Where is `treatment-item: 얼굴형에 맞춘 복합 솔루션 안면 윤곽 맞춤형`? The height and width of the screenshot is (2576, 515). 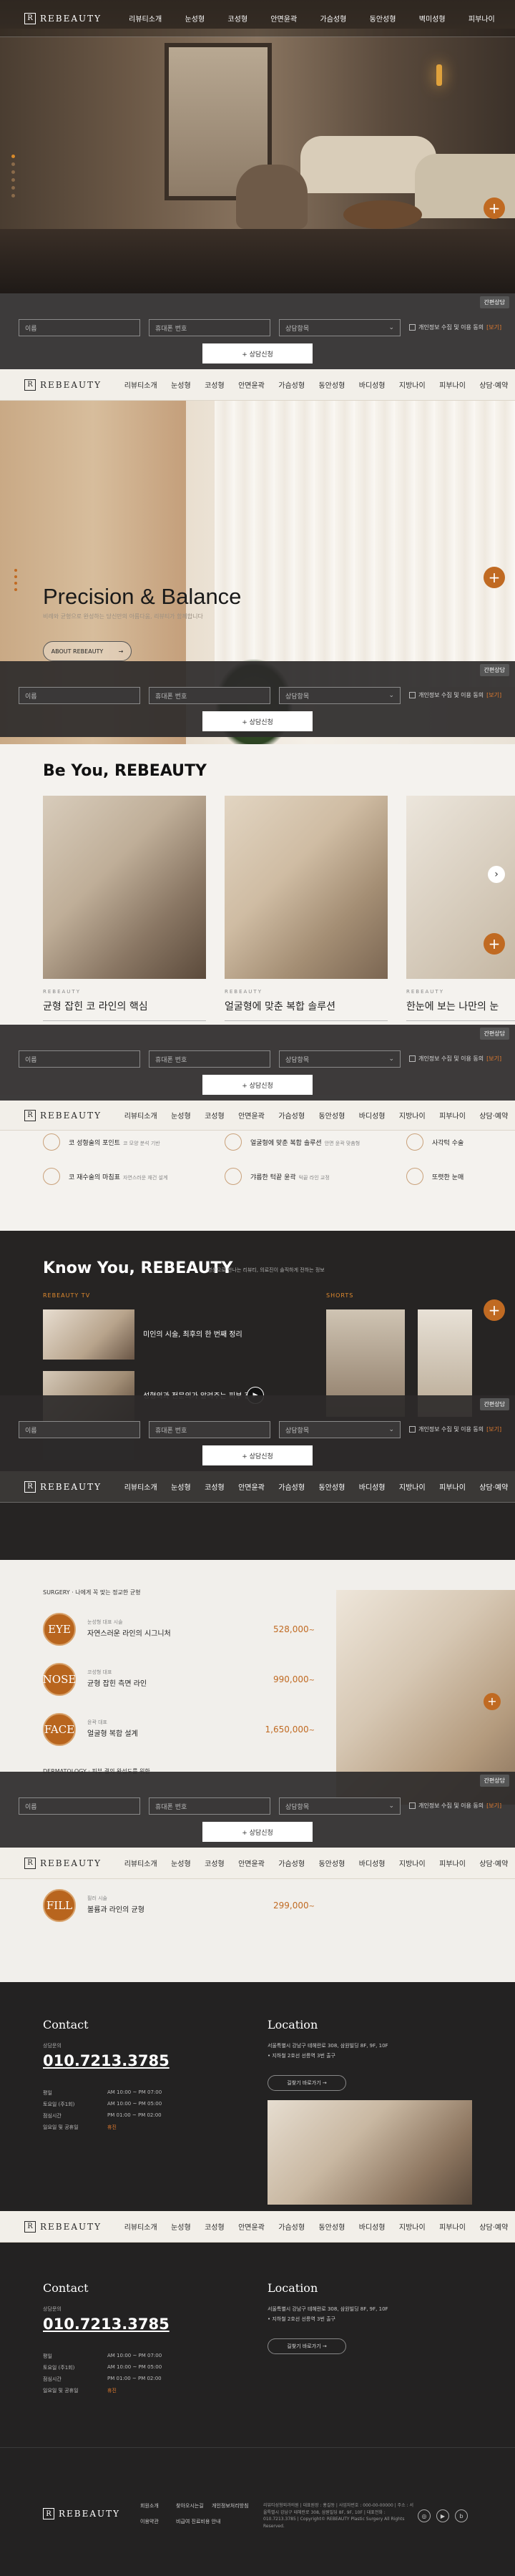 treatment-item: 얼굴형에 맞춘 복합 솔루션 안면 윤곽 맞춤형 is located at coordinates (305, 1142).